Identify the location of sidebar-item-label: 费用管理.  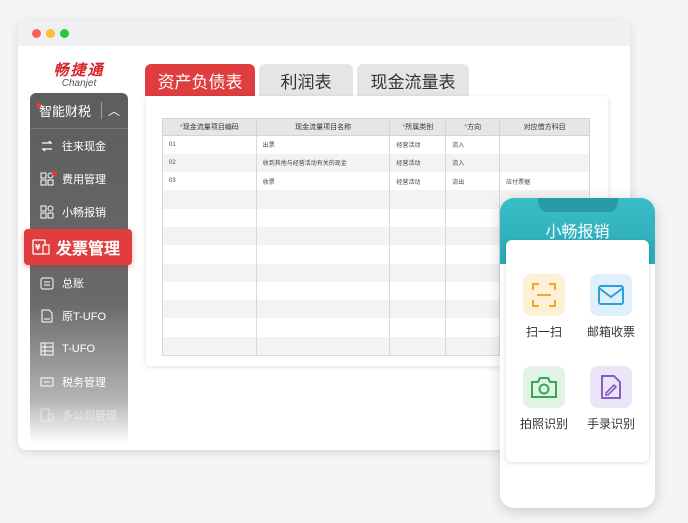
(84, 179).